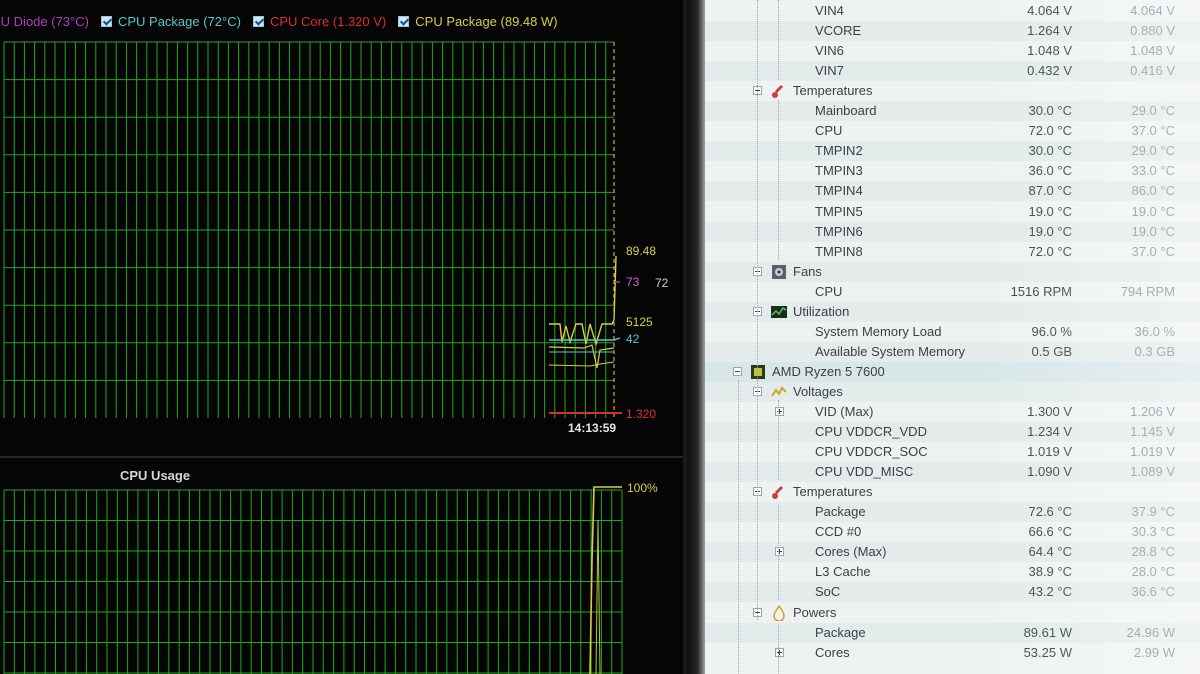  I want to click on tree-sensor-row: CCD #0 66.6 °C 30.3 °C, so click(952, 532).